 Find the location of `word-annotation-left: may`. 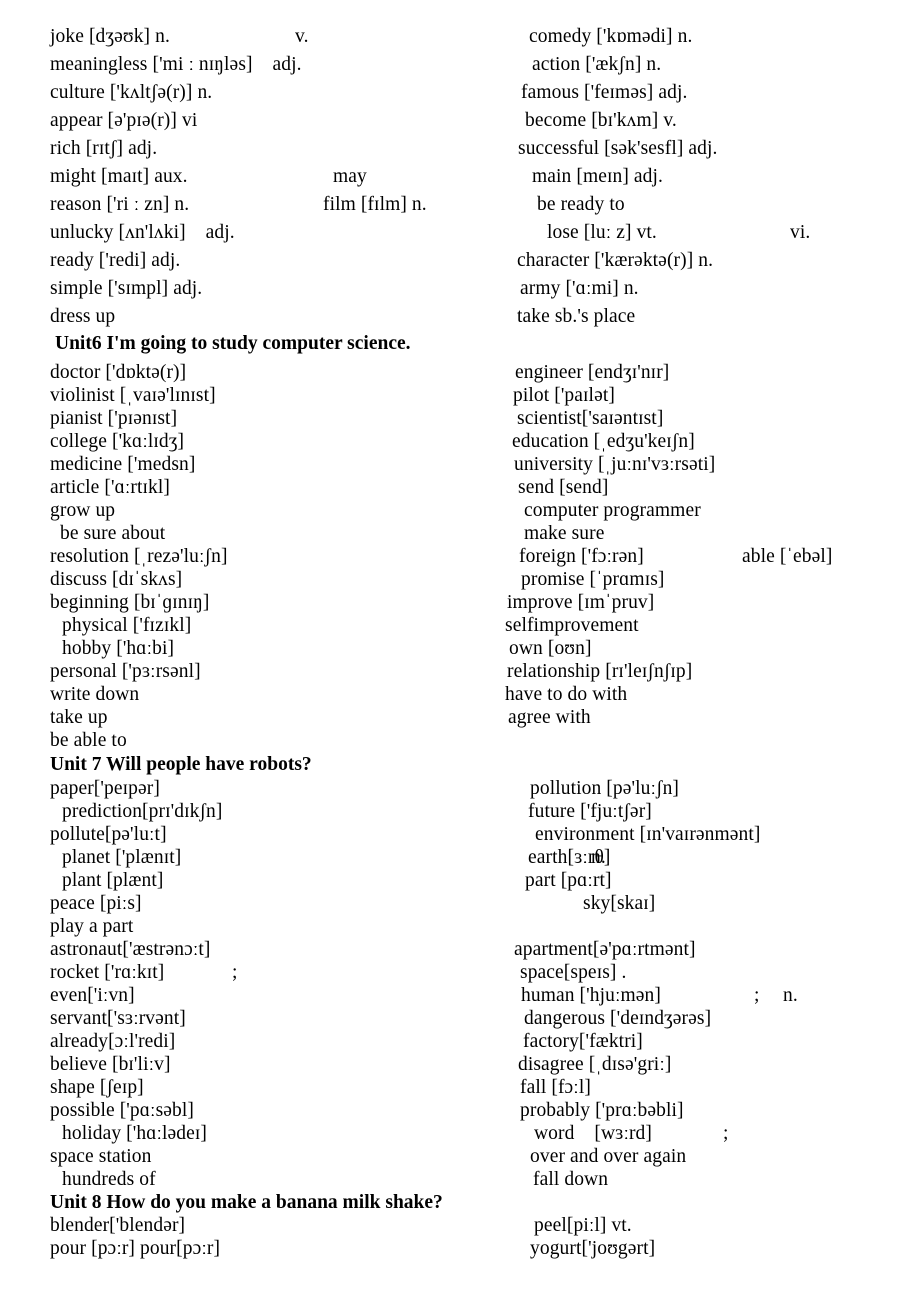

word-annotation-left: may is located at coordinates (350, 176).